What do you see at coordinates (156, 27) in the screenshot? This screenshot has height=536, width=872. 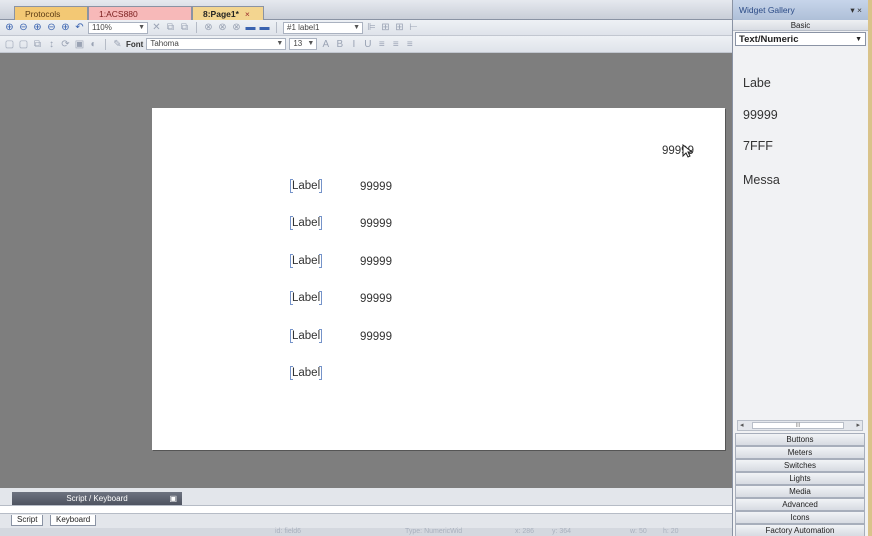 I see `delete-icon: ✕` at bounding box center [156, 27].